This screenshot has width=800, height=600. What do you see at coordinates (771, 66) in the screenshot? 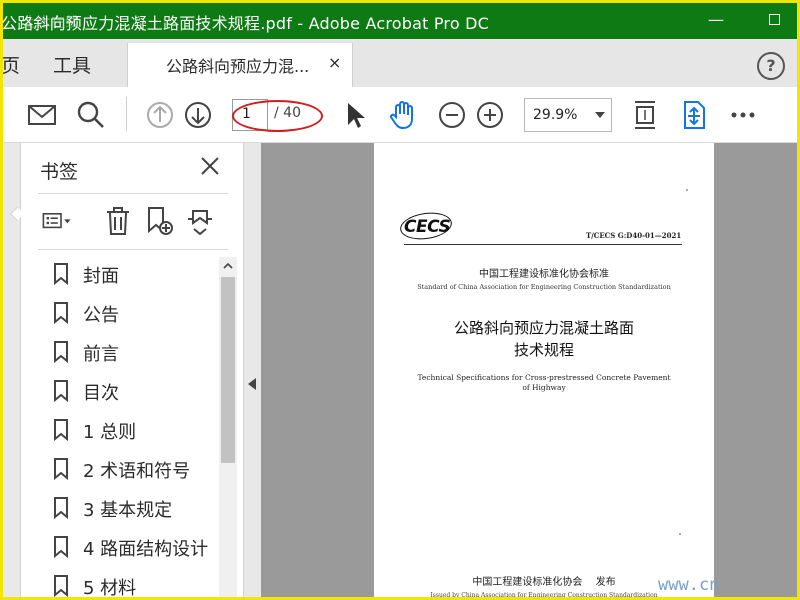
I see `help-icon: ?` at bounding box center [771, 66].